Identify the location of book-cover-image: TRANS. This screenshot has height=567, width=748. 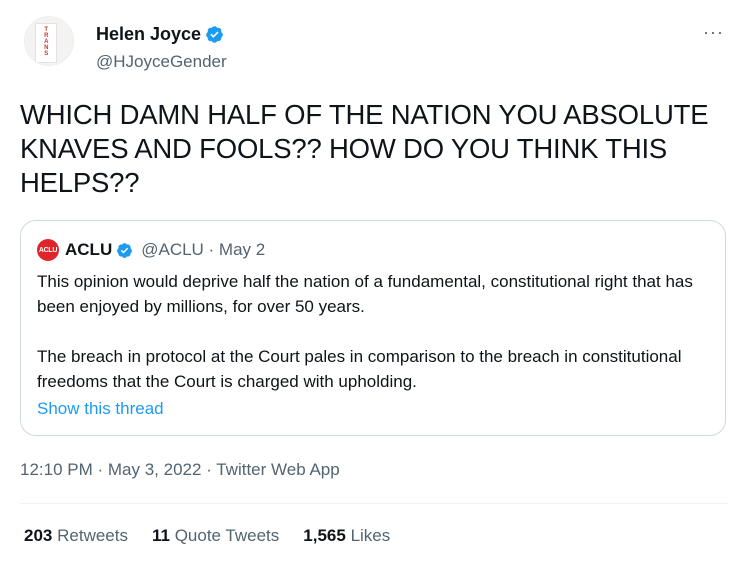
(46, 43).